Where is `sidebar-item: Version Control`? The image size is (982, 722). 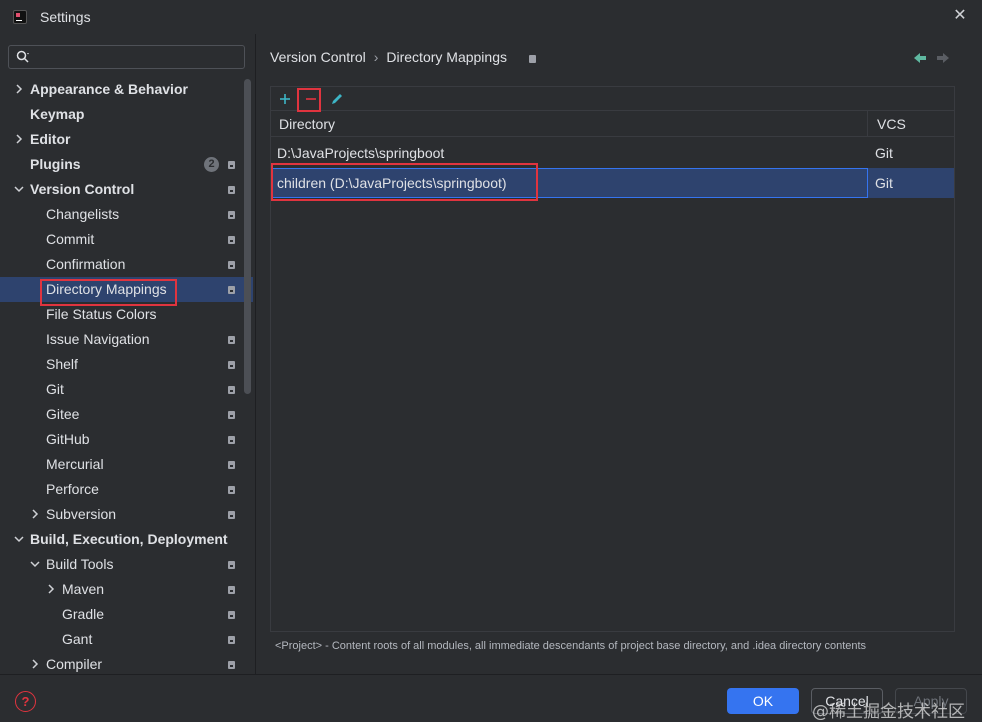 sidebar-item: Version Control is located at coordinates (126, 189).